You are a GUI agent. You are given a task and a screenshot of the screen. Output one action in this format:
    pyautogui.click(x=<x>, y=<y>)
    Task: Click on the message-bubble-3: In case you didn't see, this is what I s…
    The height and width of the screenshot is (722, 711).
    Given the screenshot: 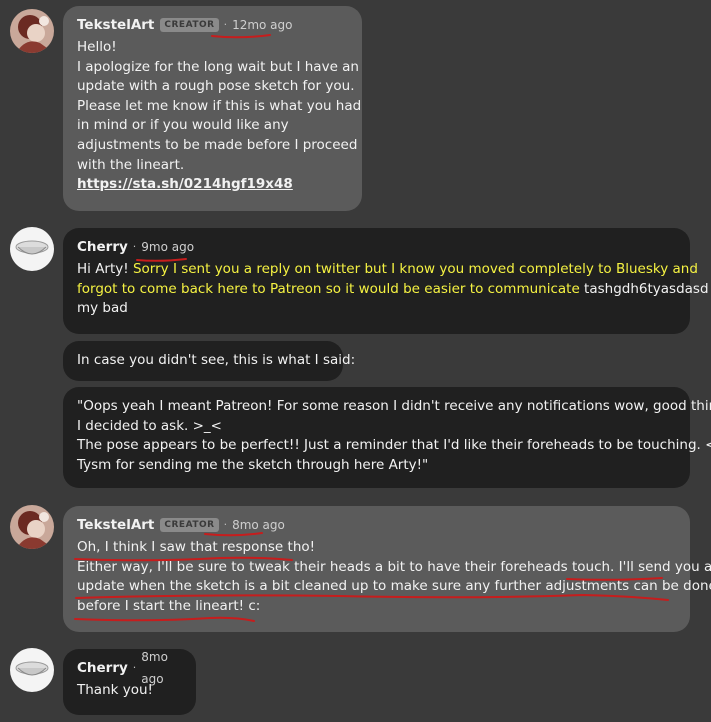 What is the action you would take?
    pyautogui.click(x=209, y=361)
    